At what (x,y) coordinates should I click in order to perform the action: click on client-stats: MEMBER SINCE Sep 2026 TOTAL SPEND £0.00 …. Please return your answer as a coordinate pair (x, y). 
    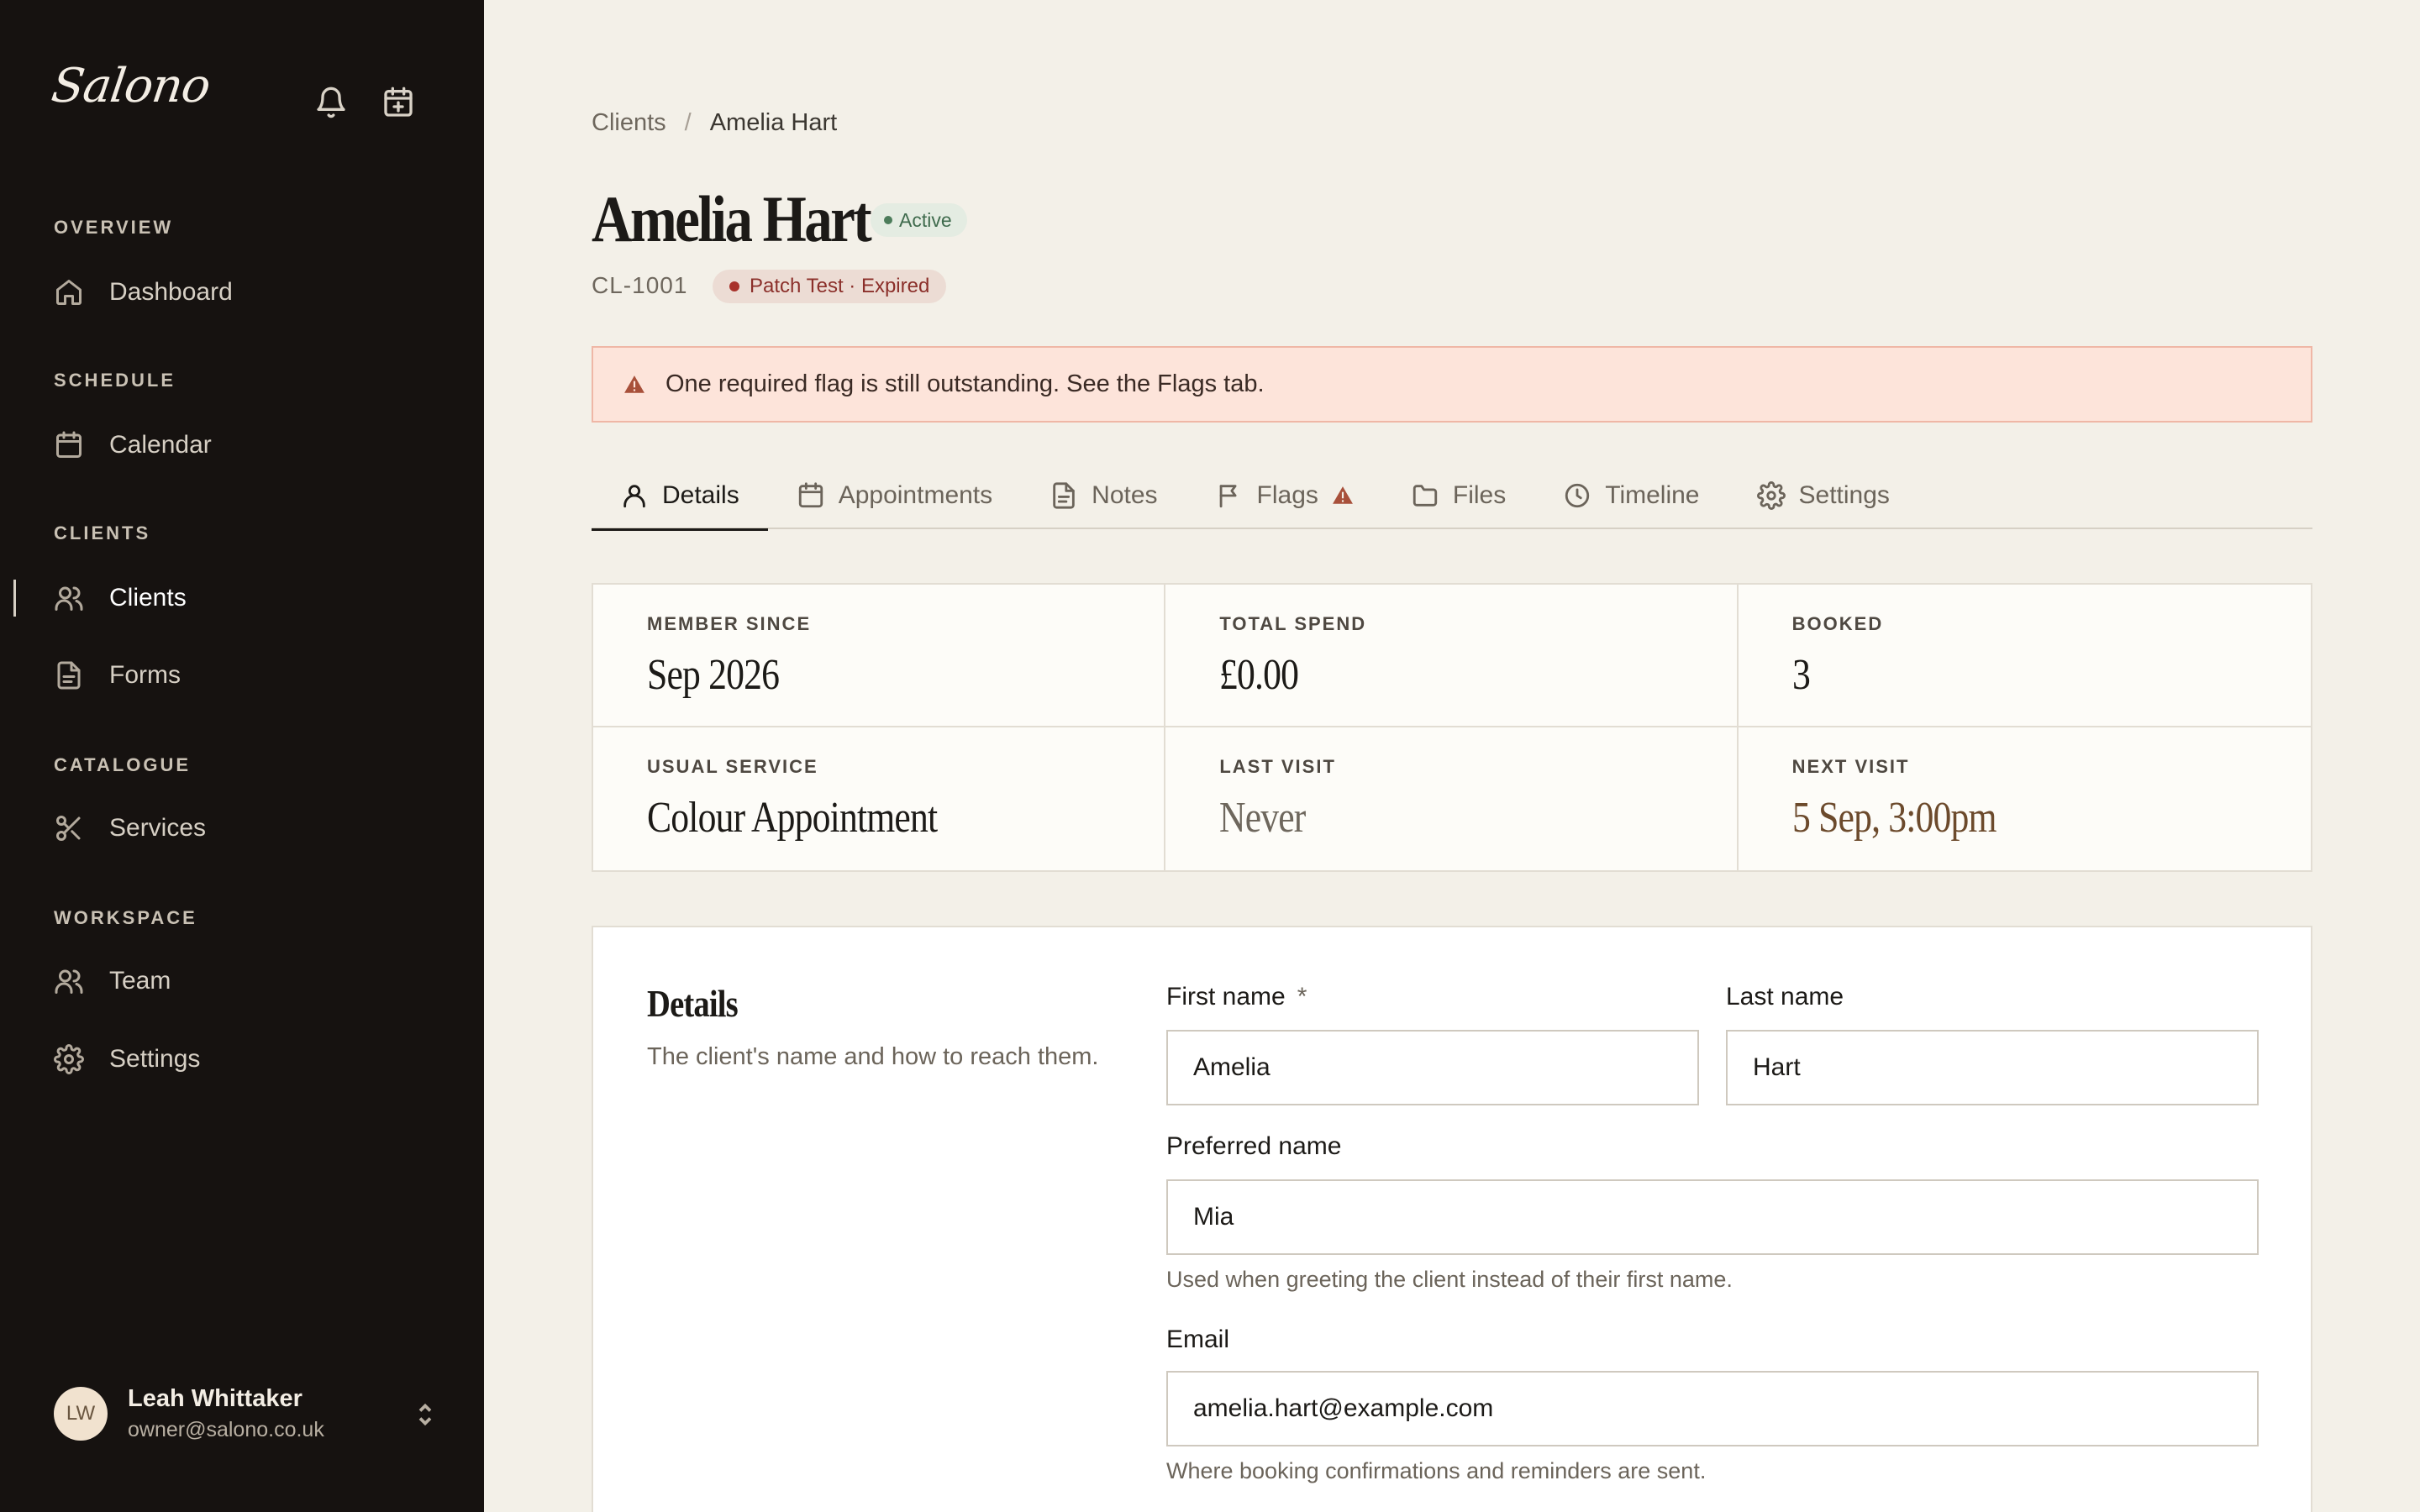
    Looking at the image, I should click on (1452, 727).